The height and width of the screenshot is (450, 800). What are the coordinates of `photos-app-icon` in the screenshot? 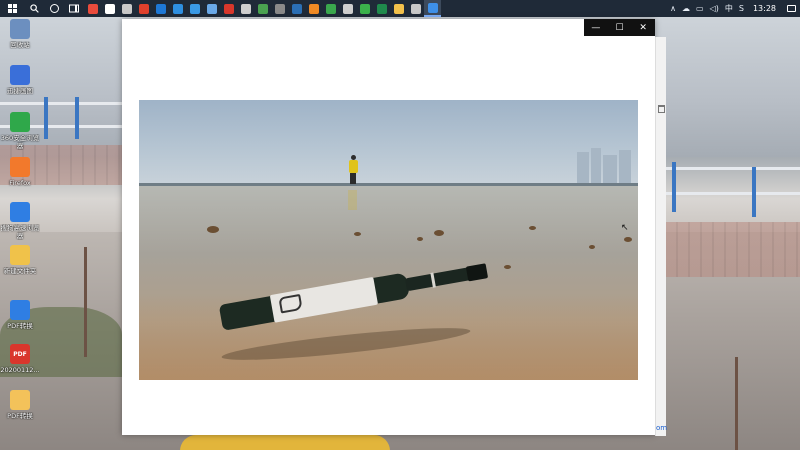 It's located at (432, 7).